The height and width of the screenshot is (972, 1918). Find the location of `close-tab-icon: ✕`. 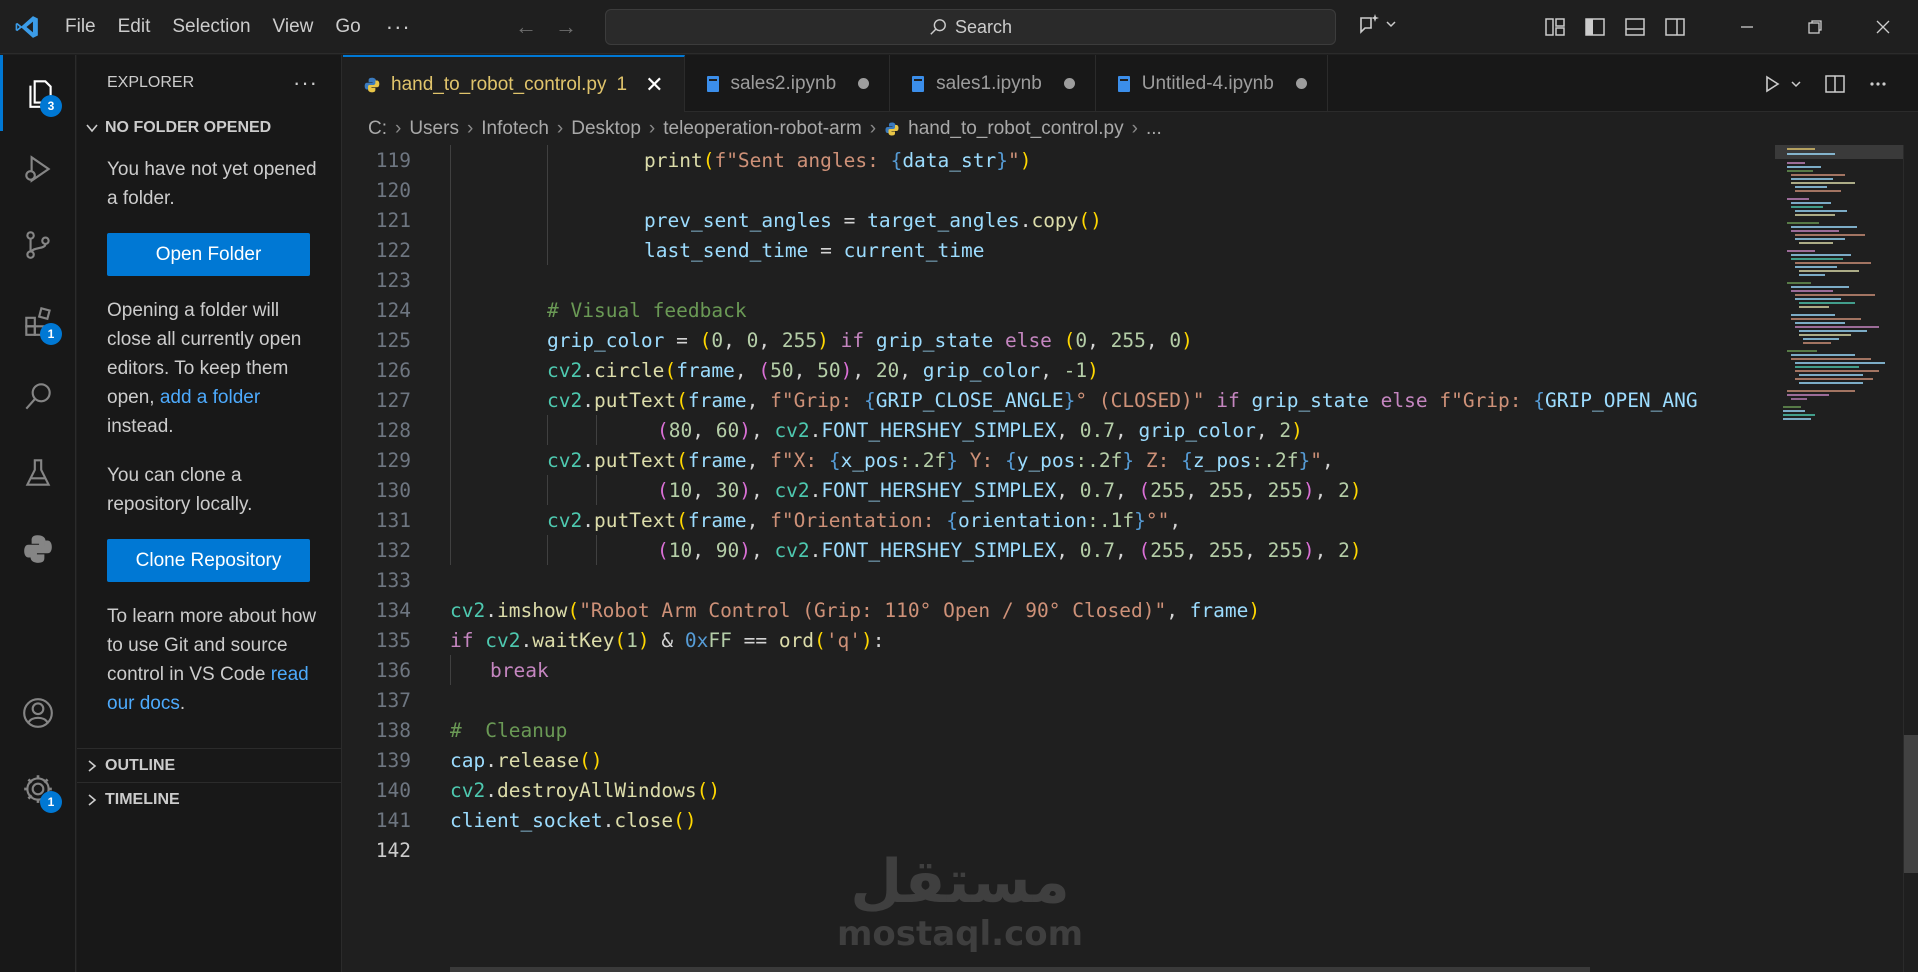

close-tab-icon: ✕ is located at coordinates (654, 85).